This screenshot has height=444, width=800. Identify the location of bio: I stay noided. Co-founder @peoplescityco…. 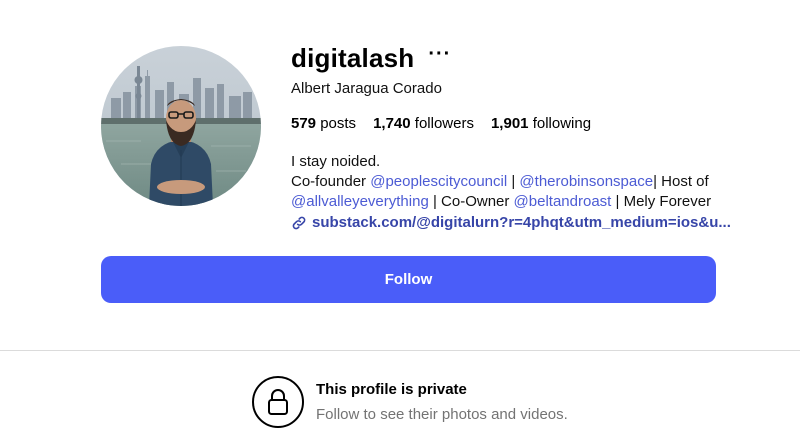
(521, 192).